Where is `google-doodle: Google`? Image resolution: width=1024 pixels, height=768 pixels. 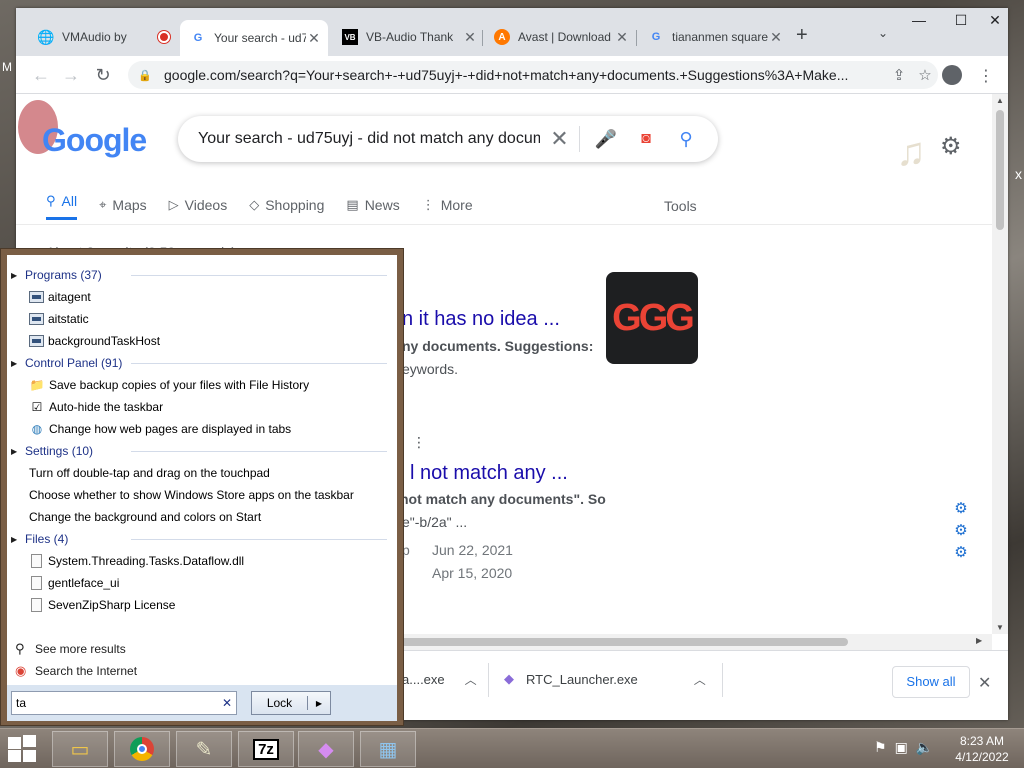
google-doodle: Google is located at coordinates (82, 130).